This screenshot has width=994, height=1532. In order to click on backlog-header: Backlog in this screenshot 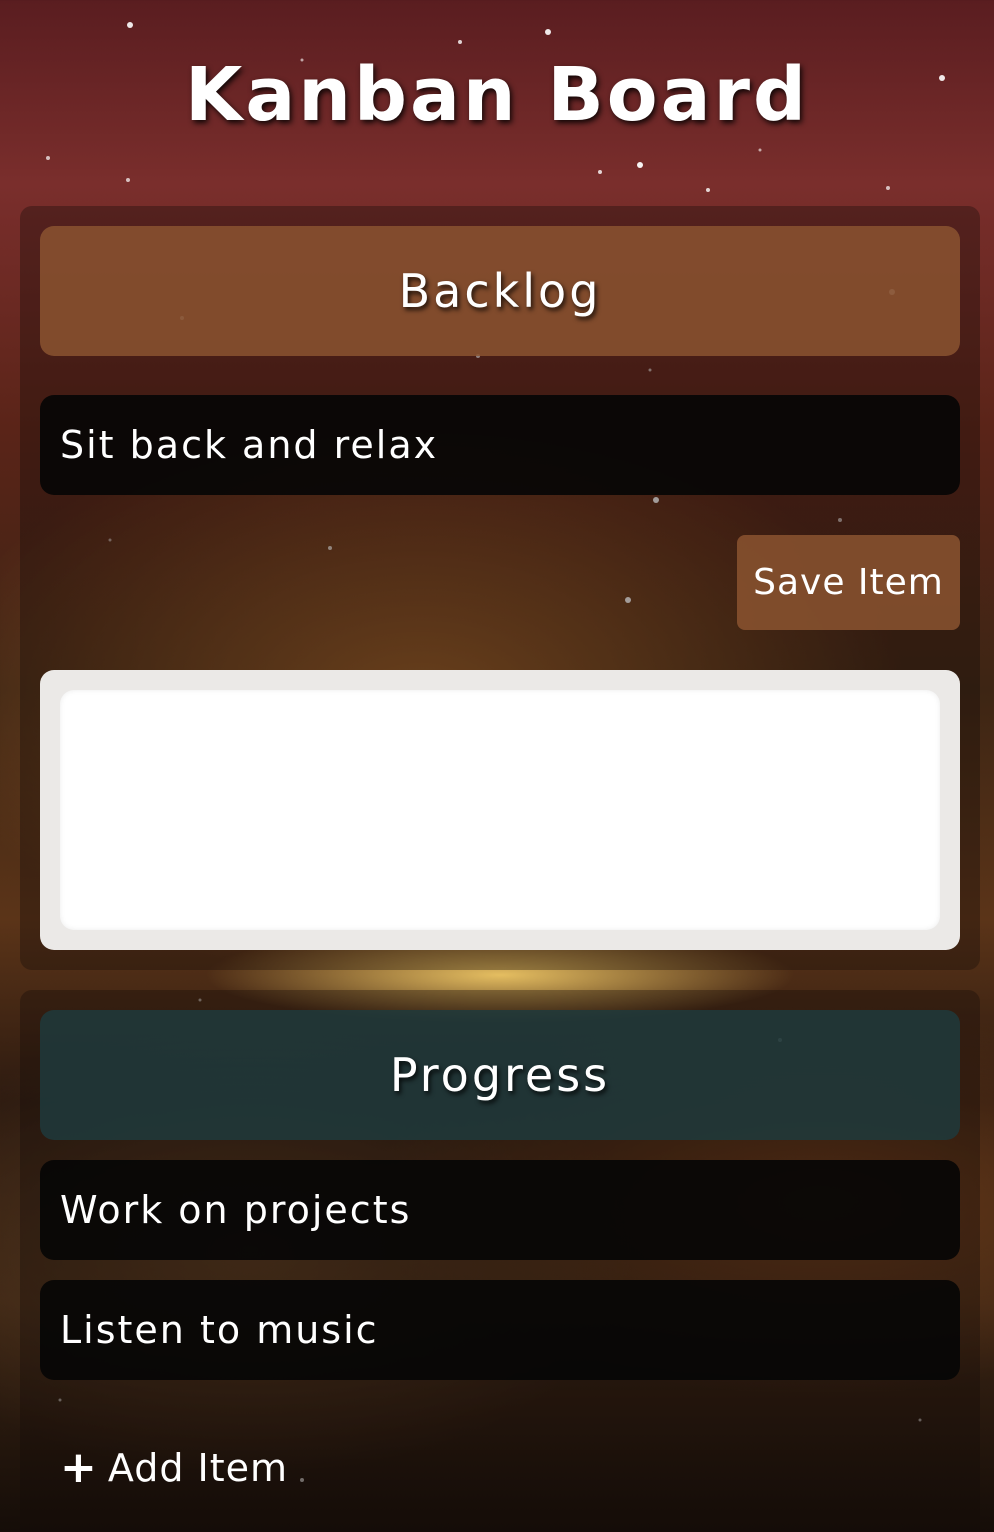, I will do `click(500, 291)`.